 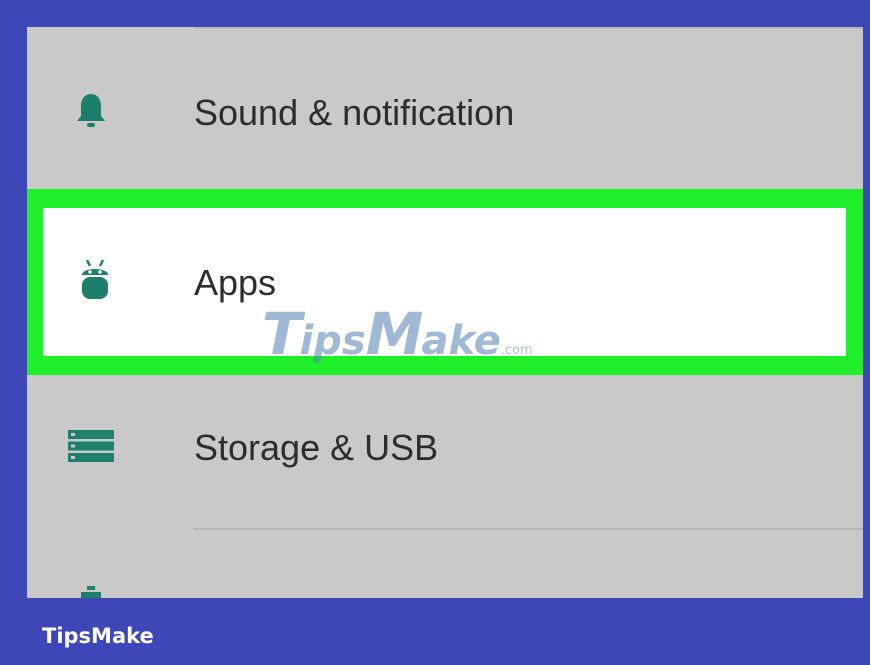 What do you see at coordinates (91, 111) in the screenshot?
I see `bell-icon` at bounding box center [91, 111].